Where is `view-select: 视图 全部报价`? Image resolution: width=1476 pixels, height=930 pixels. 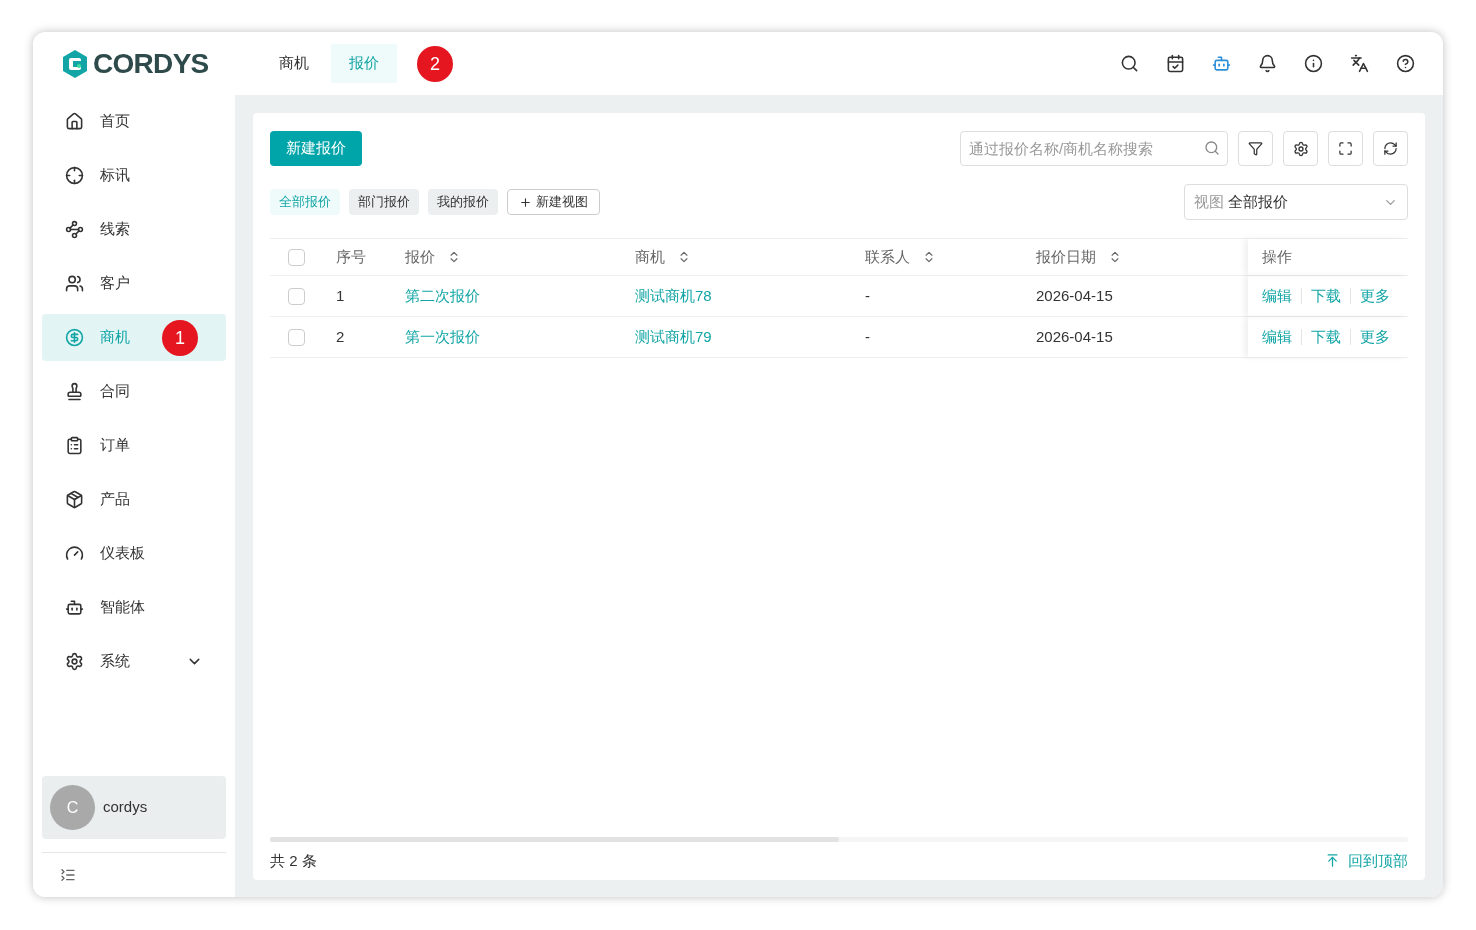 view-select: 视图 全部报价 is located at coordinates (1296, 202).